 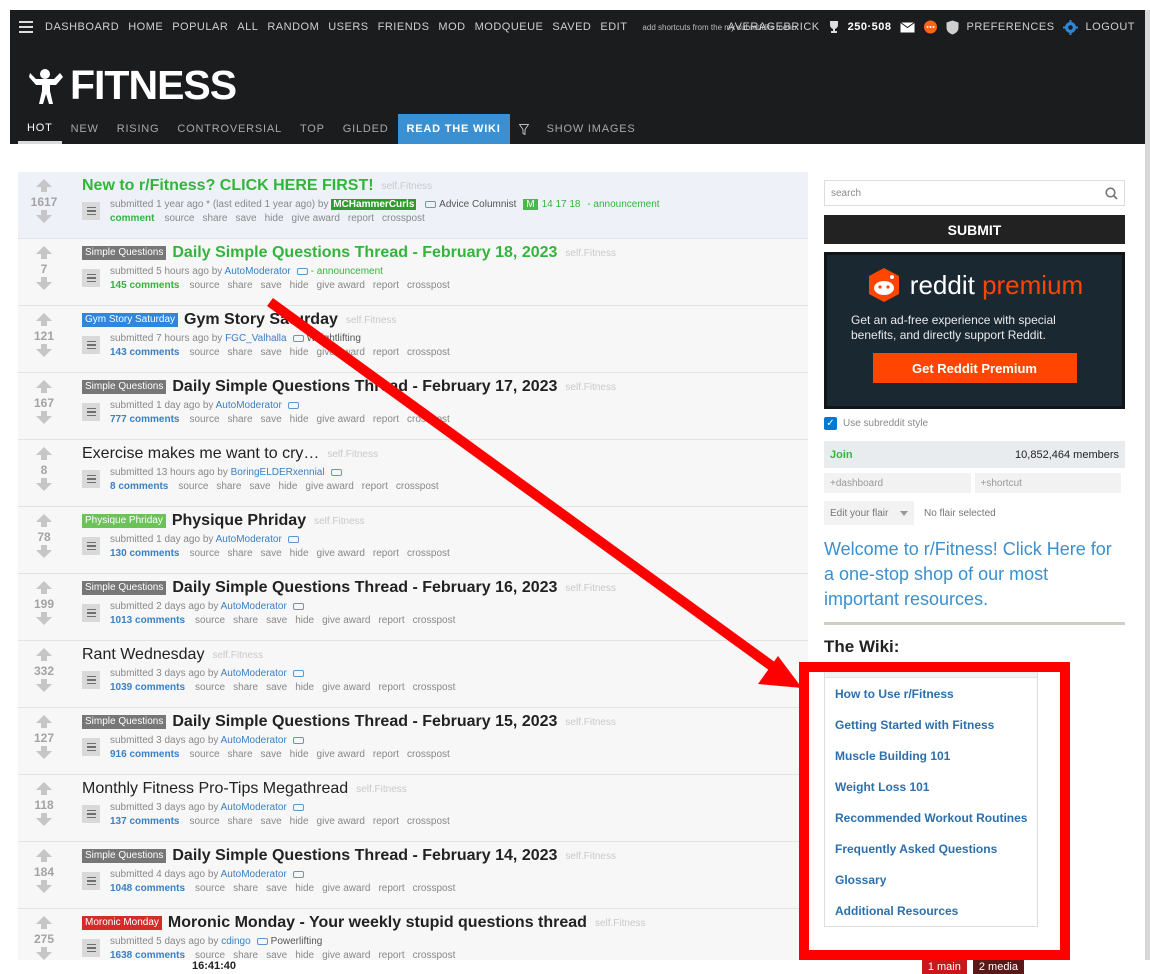 What do you see at coordinates (124, 521) in the screenshot?
I see `post-flair: Physique Phriday` at bounding box center [124, 521].